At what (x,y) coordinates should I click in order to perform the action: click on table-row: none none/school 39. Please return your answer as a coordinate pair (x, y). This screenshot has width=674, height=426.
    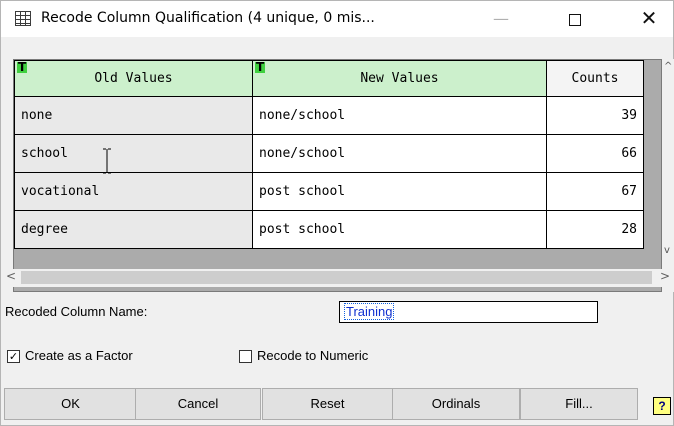
    Looking at the image, I should click on (329, 115).